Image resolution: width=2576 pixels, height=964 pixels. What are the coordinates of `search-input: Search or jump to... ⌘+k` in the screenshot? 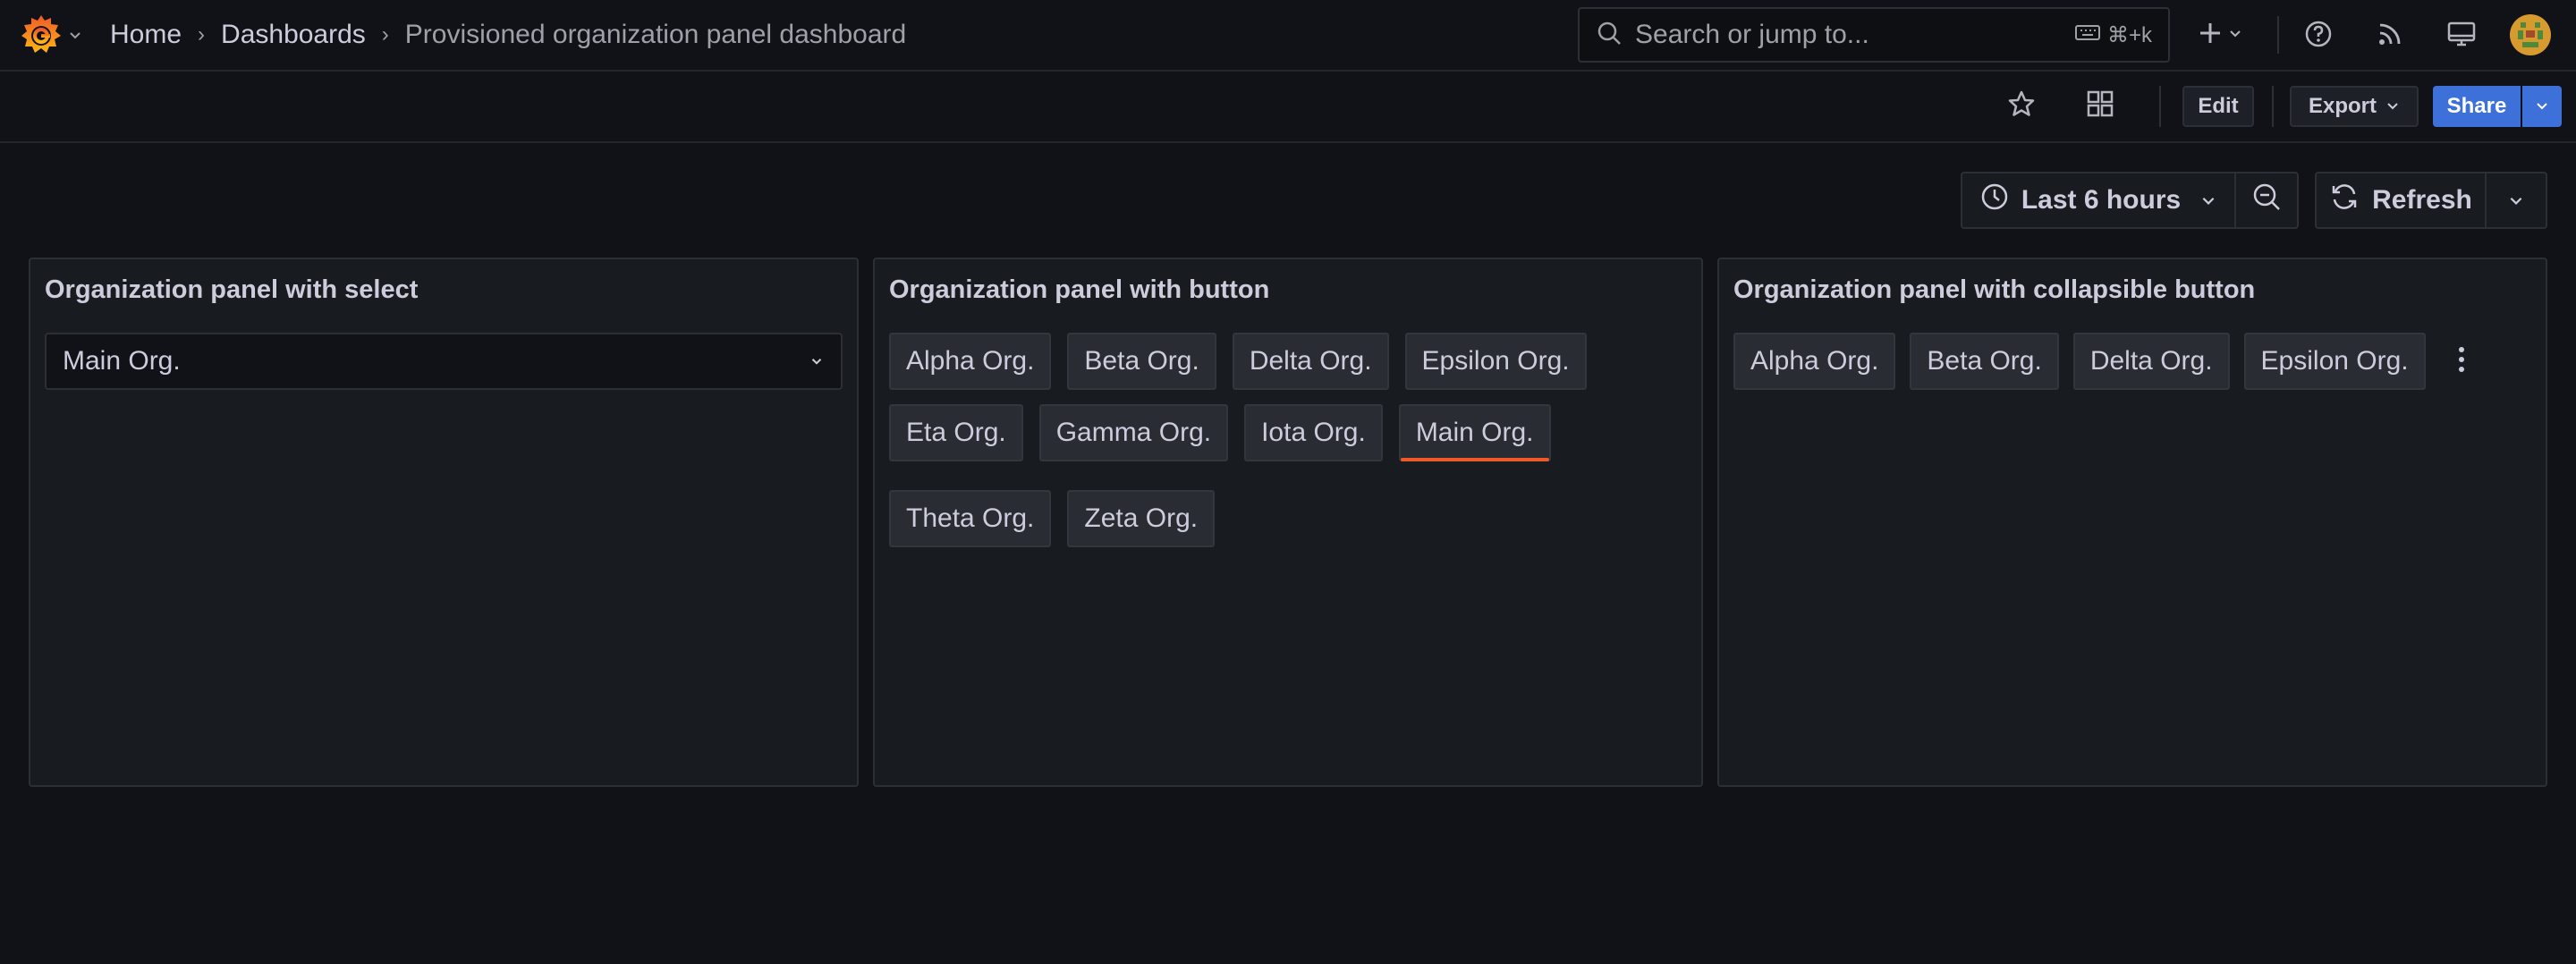 It's located at (1874, 35).